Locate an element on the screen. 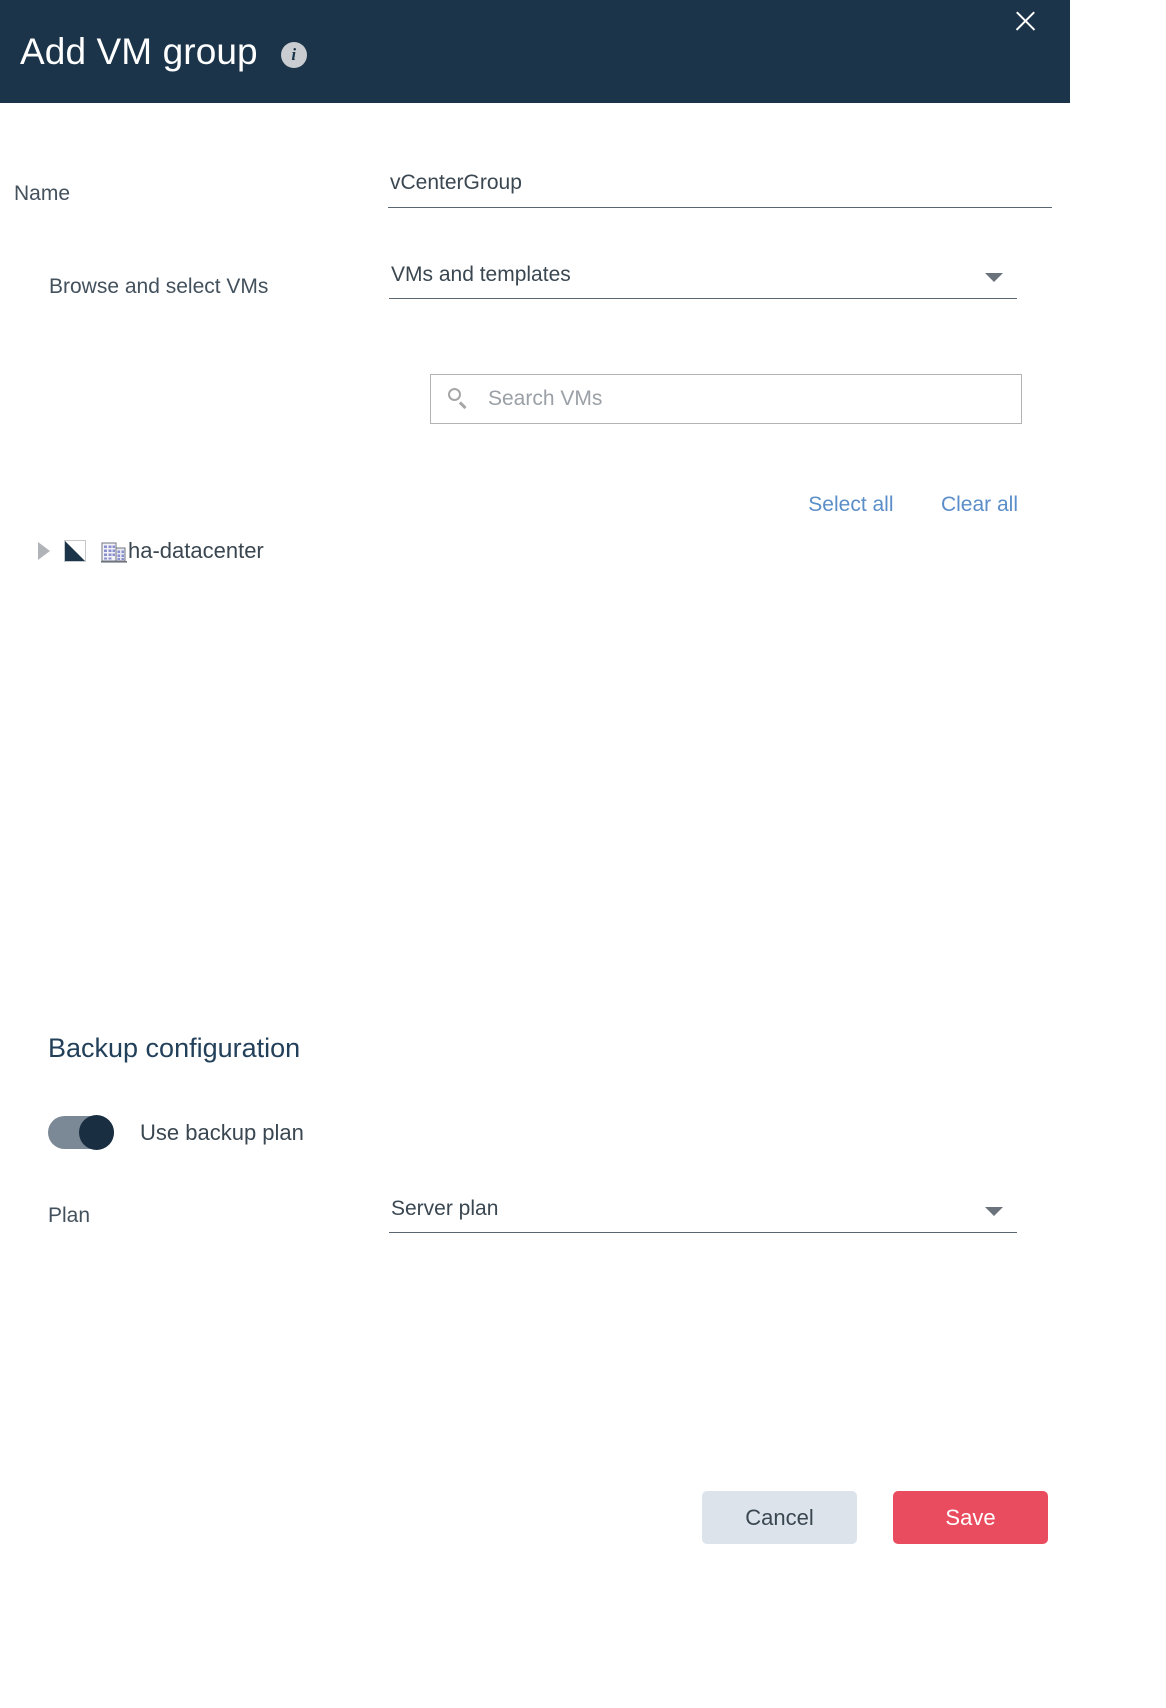 The image size is (1166, 1708). select-all-link: Select all is located at coordinates (850, 505).